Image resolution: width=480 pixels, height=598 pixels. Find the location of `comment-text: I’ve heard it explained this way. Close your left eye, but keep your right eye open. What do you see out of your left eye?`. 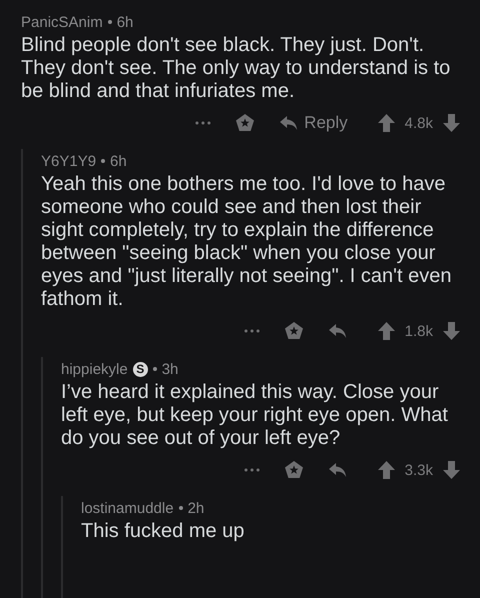

comment-text: I’ve heard it explained this way. Close your left eye, but keep your right eye open. What do you see out of your left eye? is located at coordinates (255, 415).